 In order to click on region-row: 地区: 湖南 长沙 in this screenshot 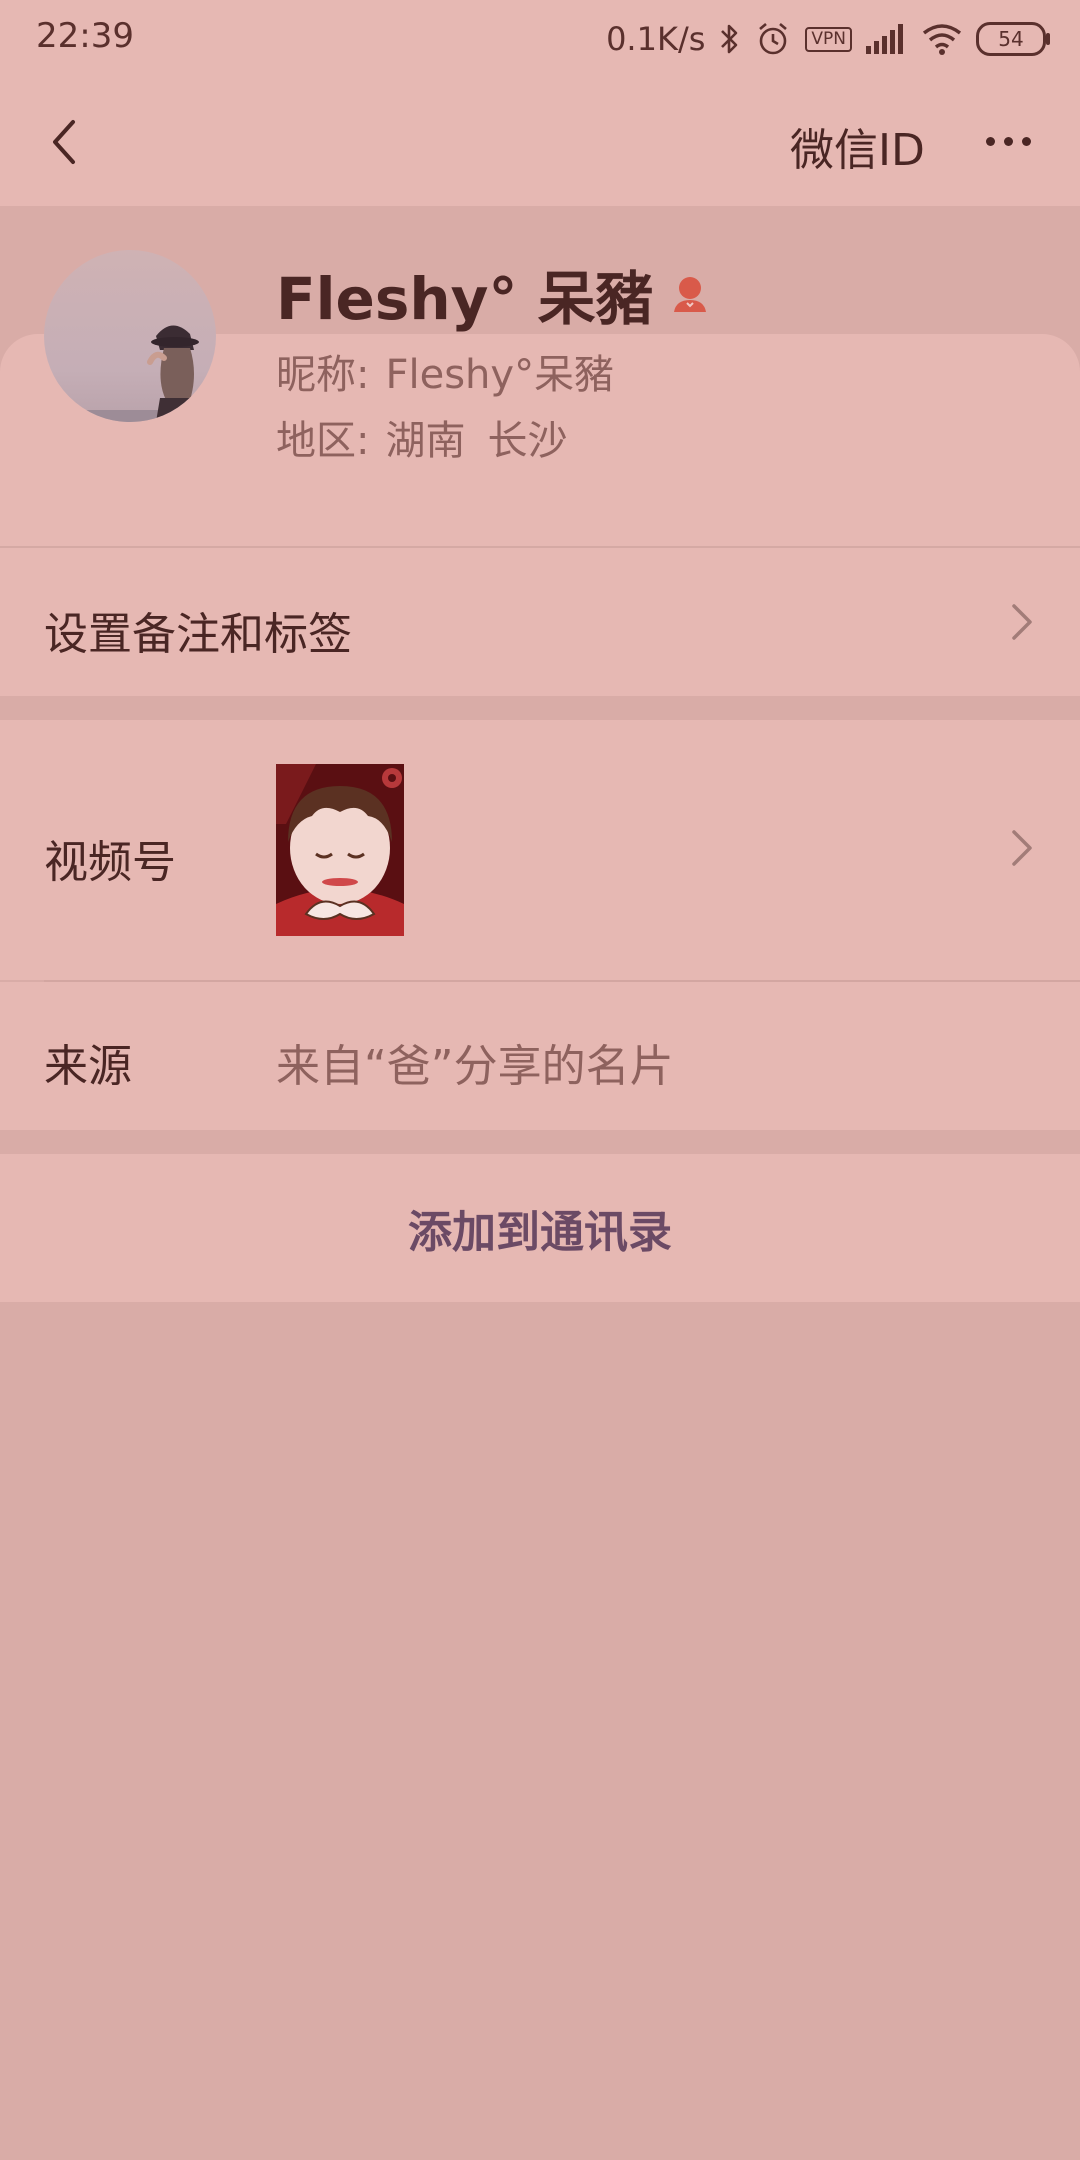, I will do `click(421, 437)`.